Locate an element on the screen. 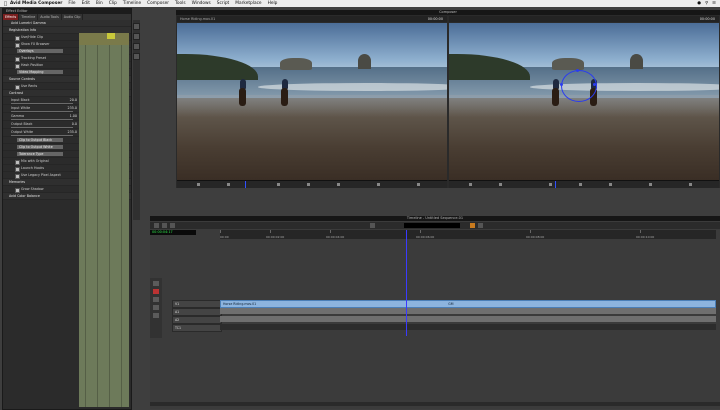 The height and width of the screenshot is (410, 720). search-icon: ⚲ is located at coordinates (706, 3).